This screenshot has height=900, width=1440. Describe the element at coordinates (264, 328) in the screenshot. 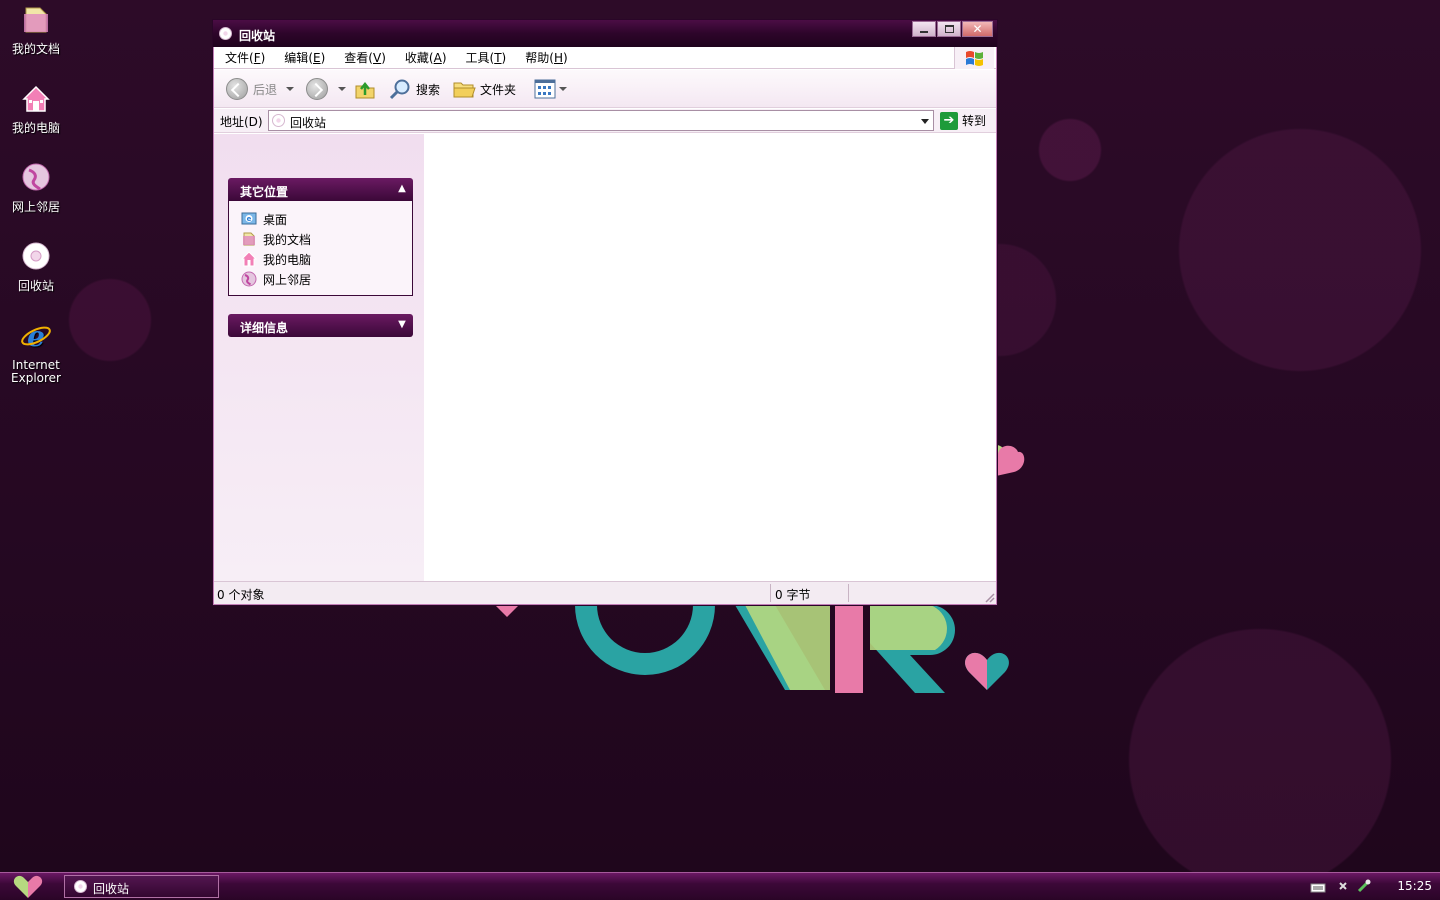

I see `panel-title: 详细信息` at that location.